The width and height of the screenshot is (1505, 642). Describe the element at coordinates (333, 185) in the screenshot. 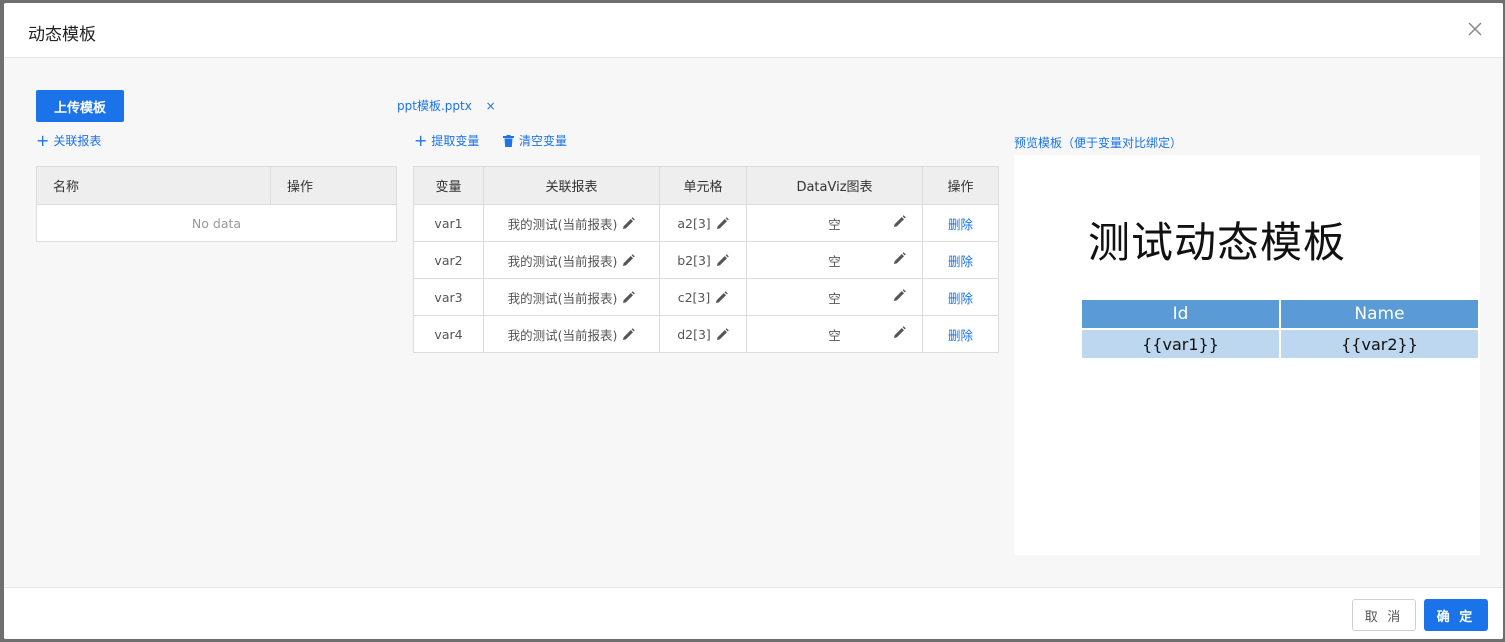

I see `column-header-action: 操作` at that location.